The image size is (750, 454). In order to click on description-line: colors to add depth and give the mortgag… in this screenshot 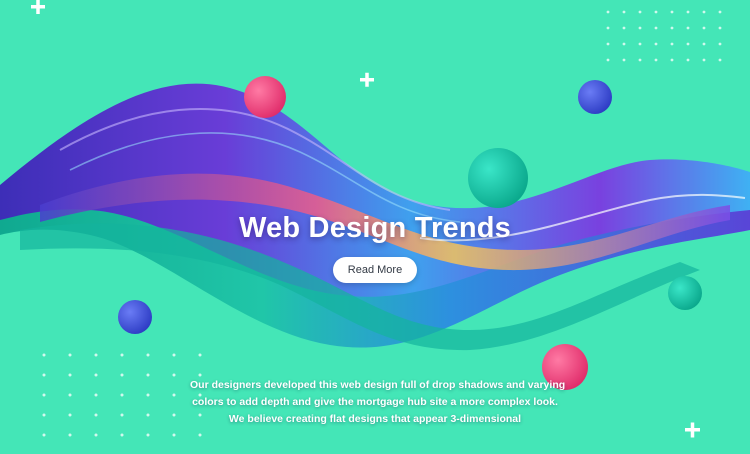, I will do `click(375, 402)`.